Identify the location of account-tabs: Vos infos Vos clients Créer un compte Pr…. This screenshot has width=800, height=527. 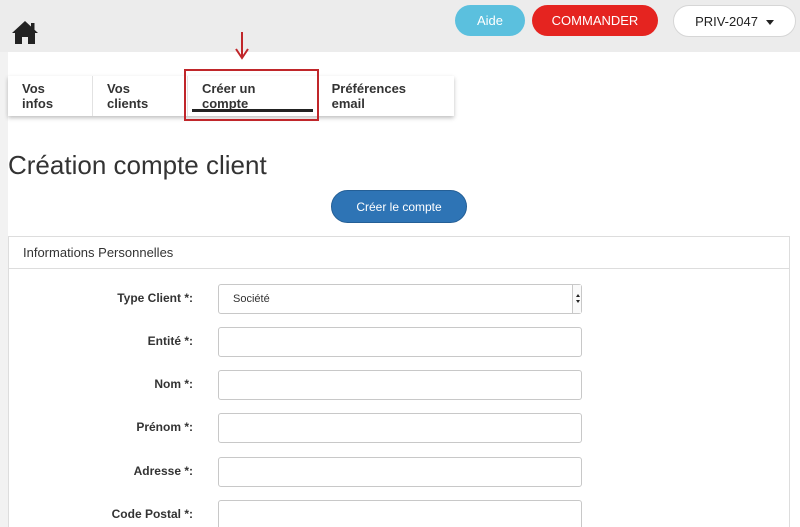
(231, 96).